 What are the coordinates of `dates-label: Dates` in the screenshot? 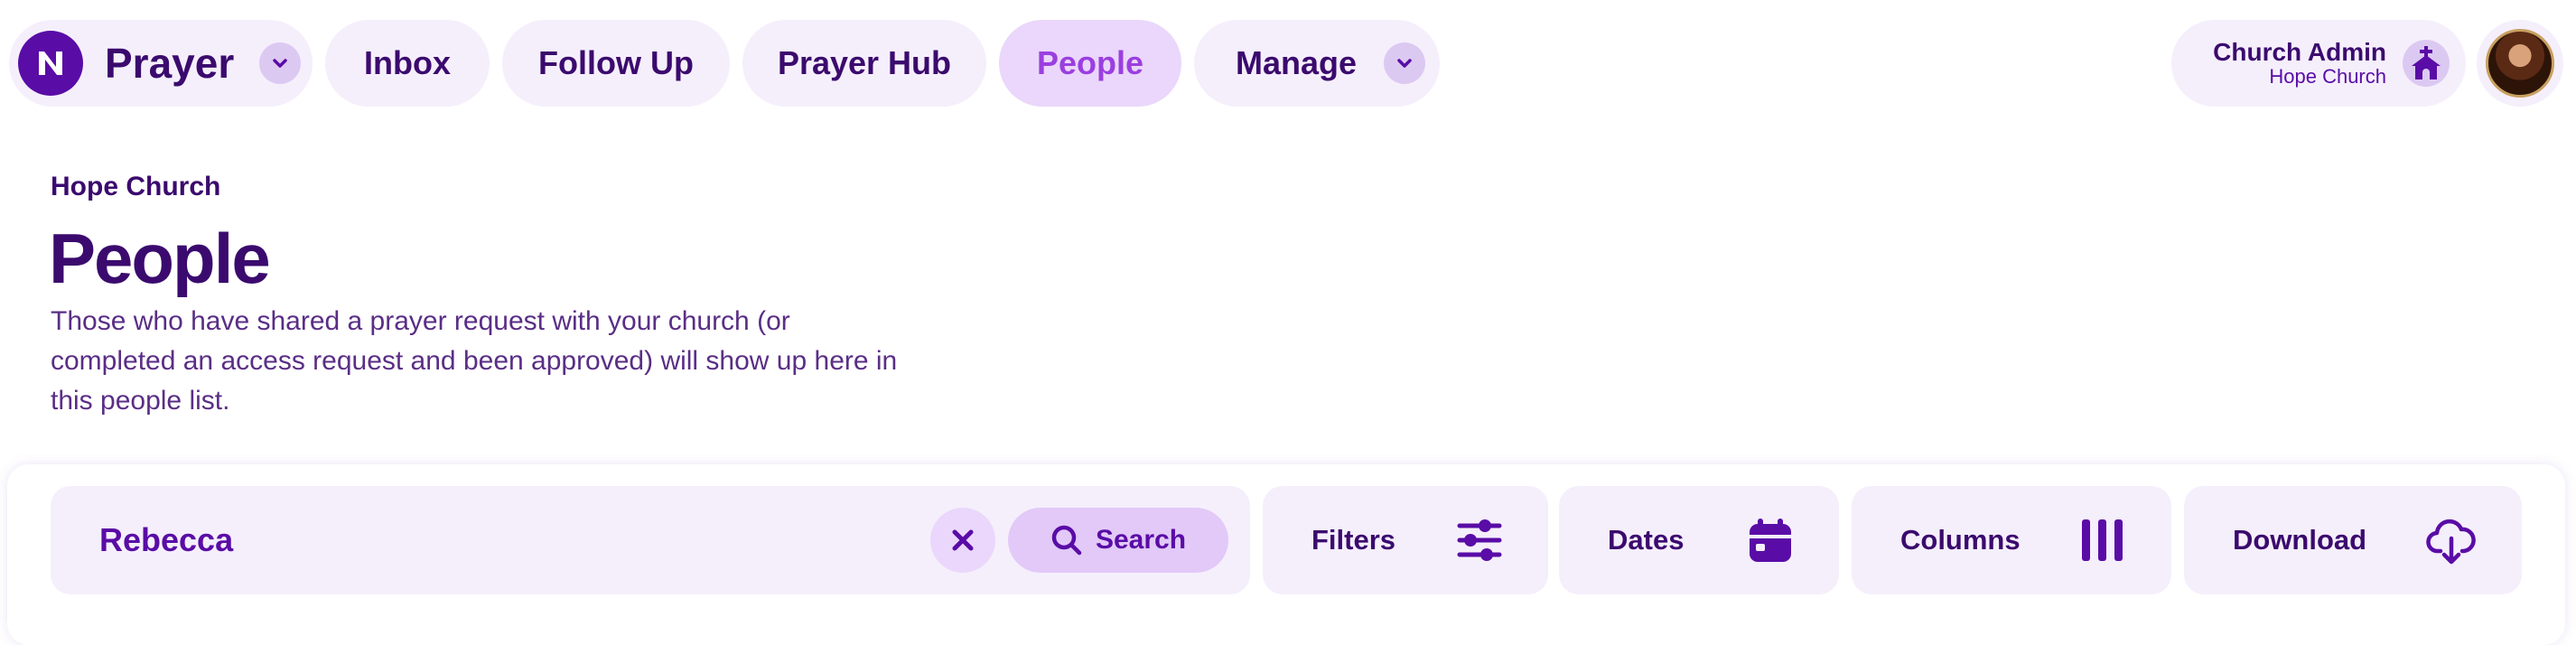 It's located at (1646, 540).